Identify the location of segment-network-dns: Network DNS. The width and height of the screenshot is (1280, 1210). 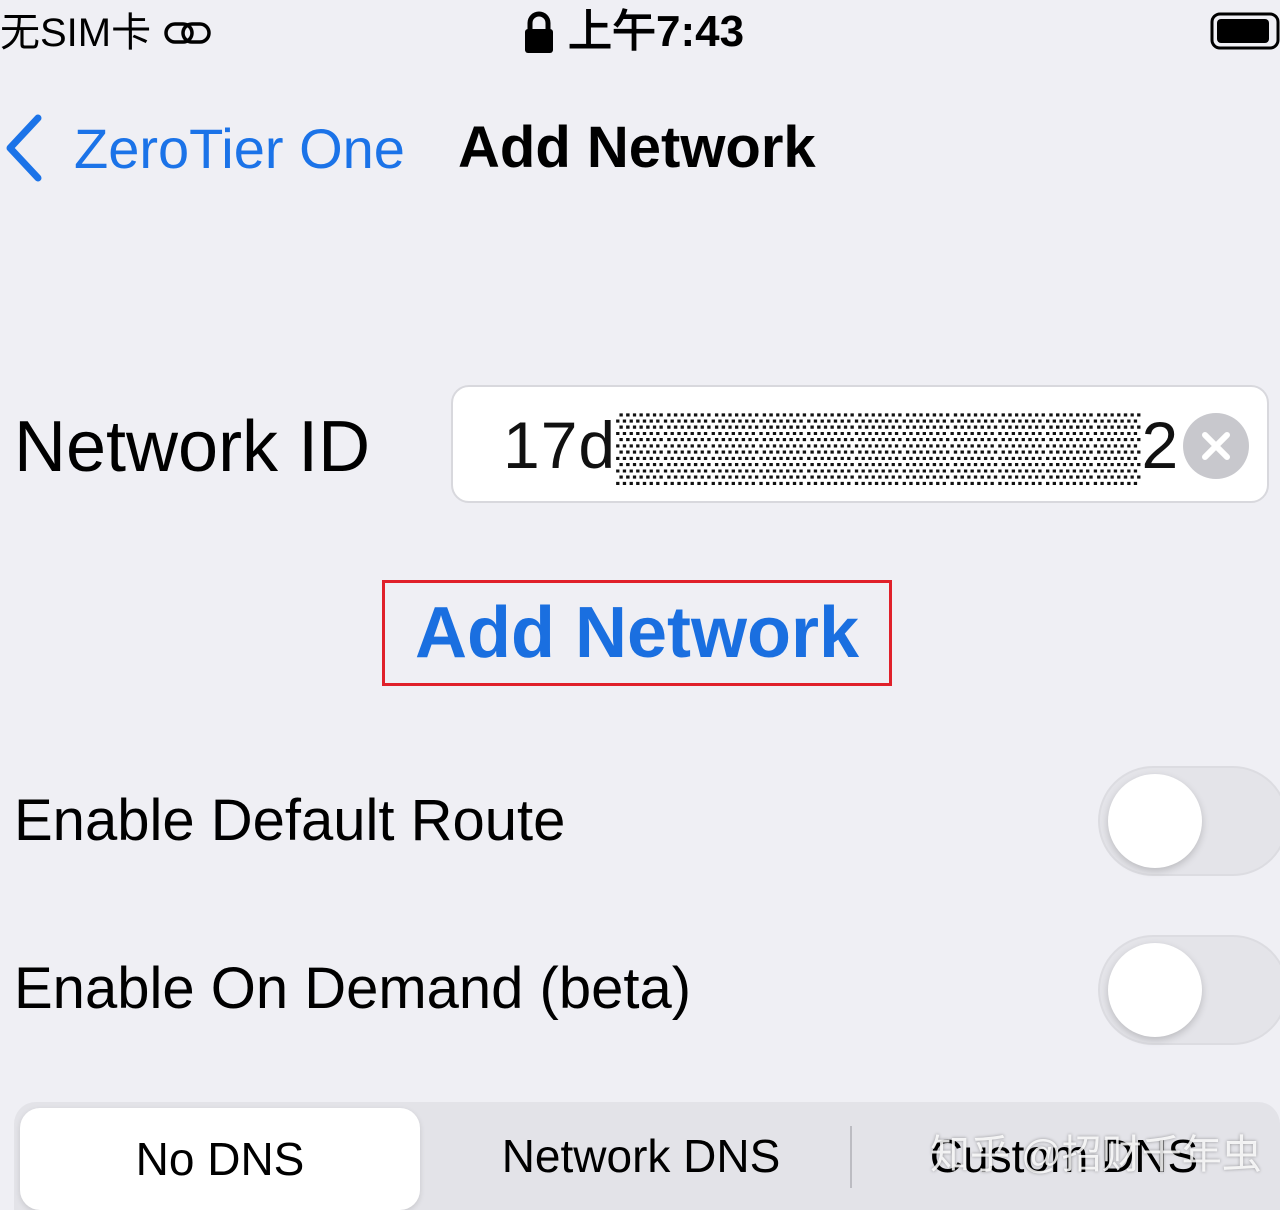
(641, 1156).